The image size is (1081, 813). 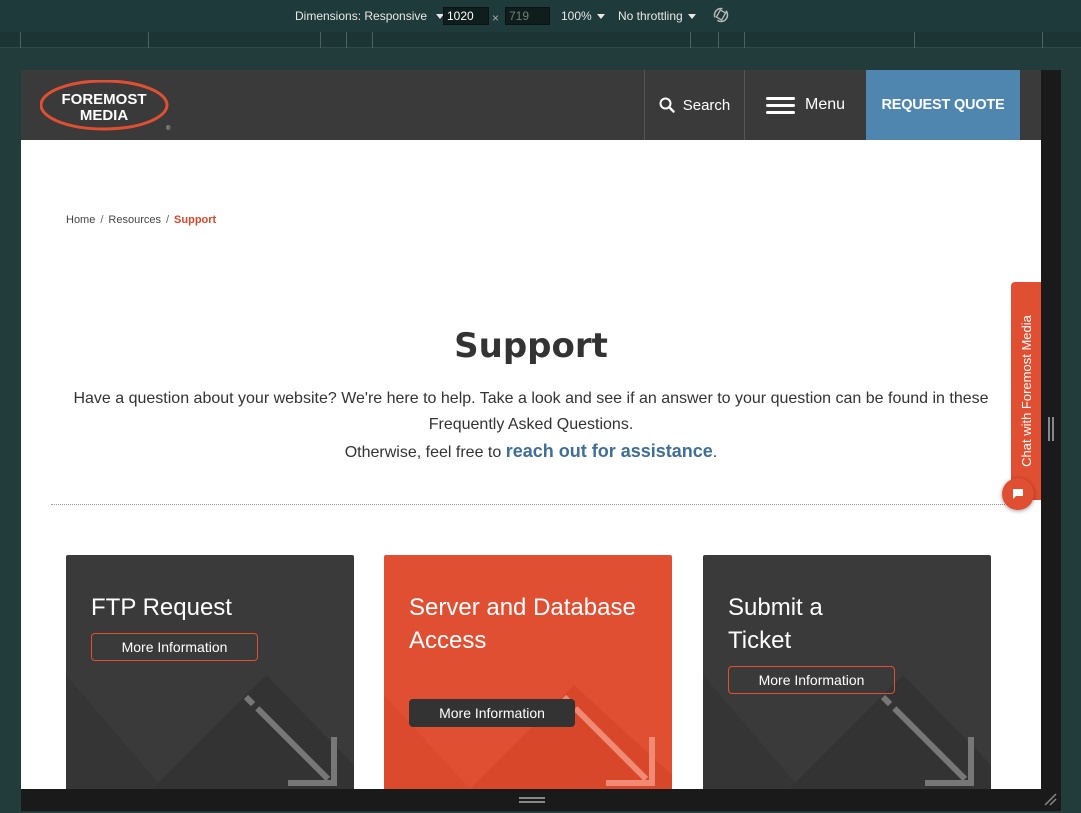 What do you see at coordinates (195, 220) in the screenshot?
I see `breadcrumb-current: Support` at bounding box center [195, 220].